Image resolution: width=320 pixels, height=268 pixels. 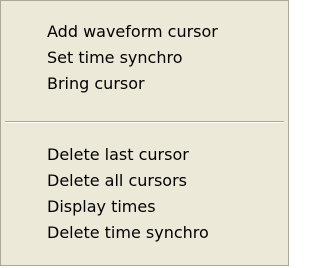 What do you see at coordinates (144, 32) in the screenshot?
I see `menu-item-add-waveform-cursor: Add waveform cursor` at bounding box center [144, 32].